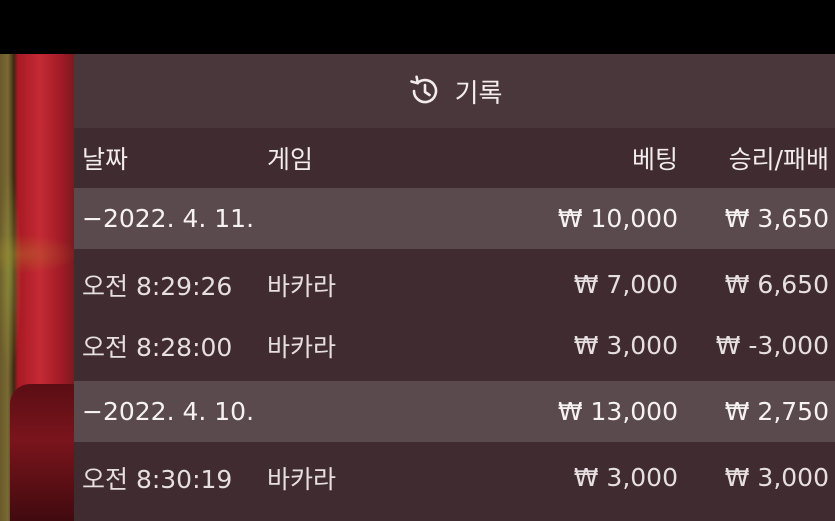  I want to click on row-time: 오전 8:30:19, so click(157, 479).